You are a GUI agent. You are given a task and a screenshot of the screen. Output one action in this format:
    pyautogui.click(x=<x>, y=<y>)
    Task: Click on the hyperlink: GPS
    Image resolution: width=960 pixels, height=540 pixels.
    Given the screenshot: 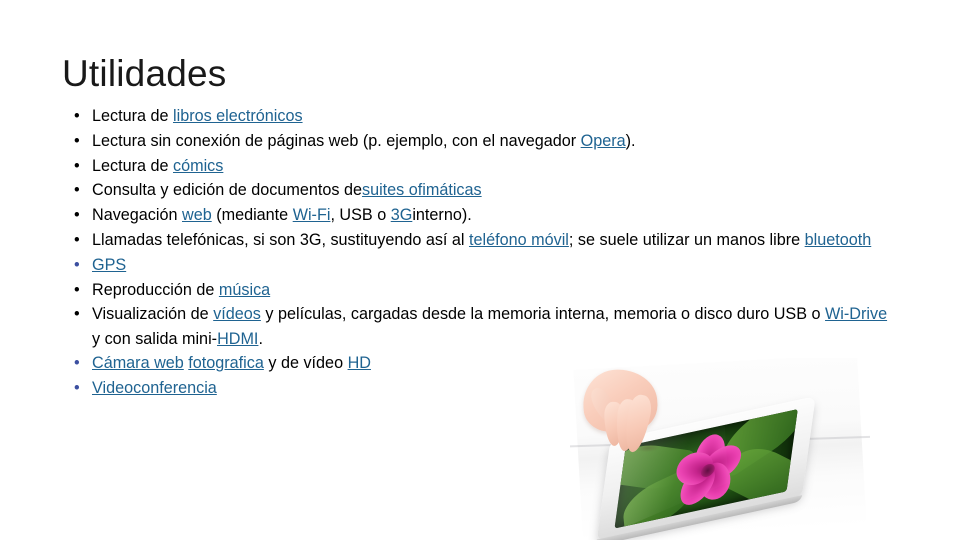 What is the action you would take?
    pyautogui.click(x=109, y=265)
    